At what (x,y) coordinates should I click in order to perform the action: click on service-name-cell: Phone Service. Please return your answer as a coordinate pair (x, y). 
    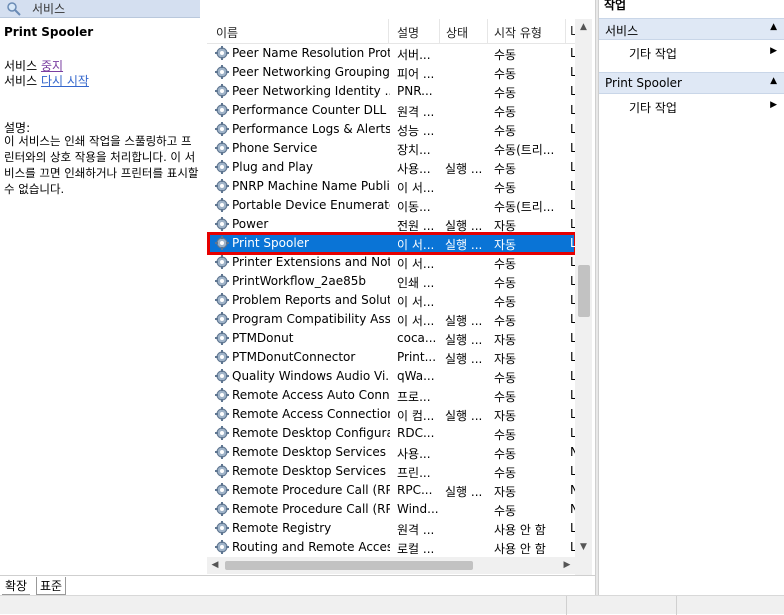
    Looking at the image, I should click on (275, 148).